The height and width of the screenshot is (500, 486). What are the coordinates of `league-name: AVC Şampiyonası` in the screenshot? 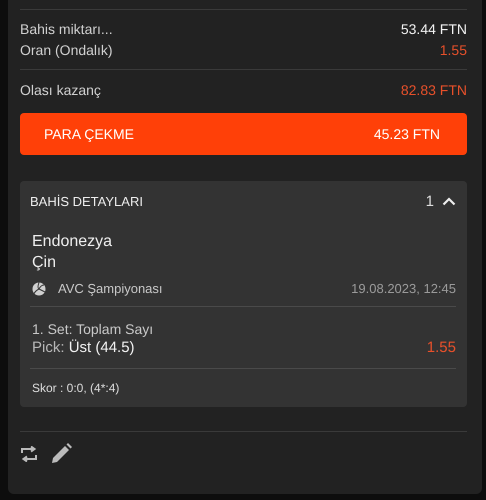 It's located at (110, 288).